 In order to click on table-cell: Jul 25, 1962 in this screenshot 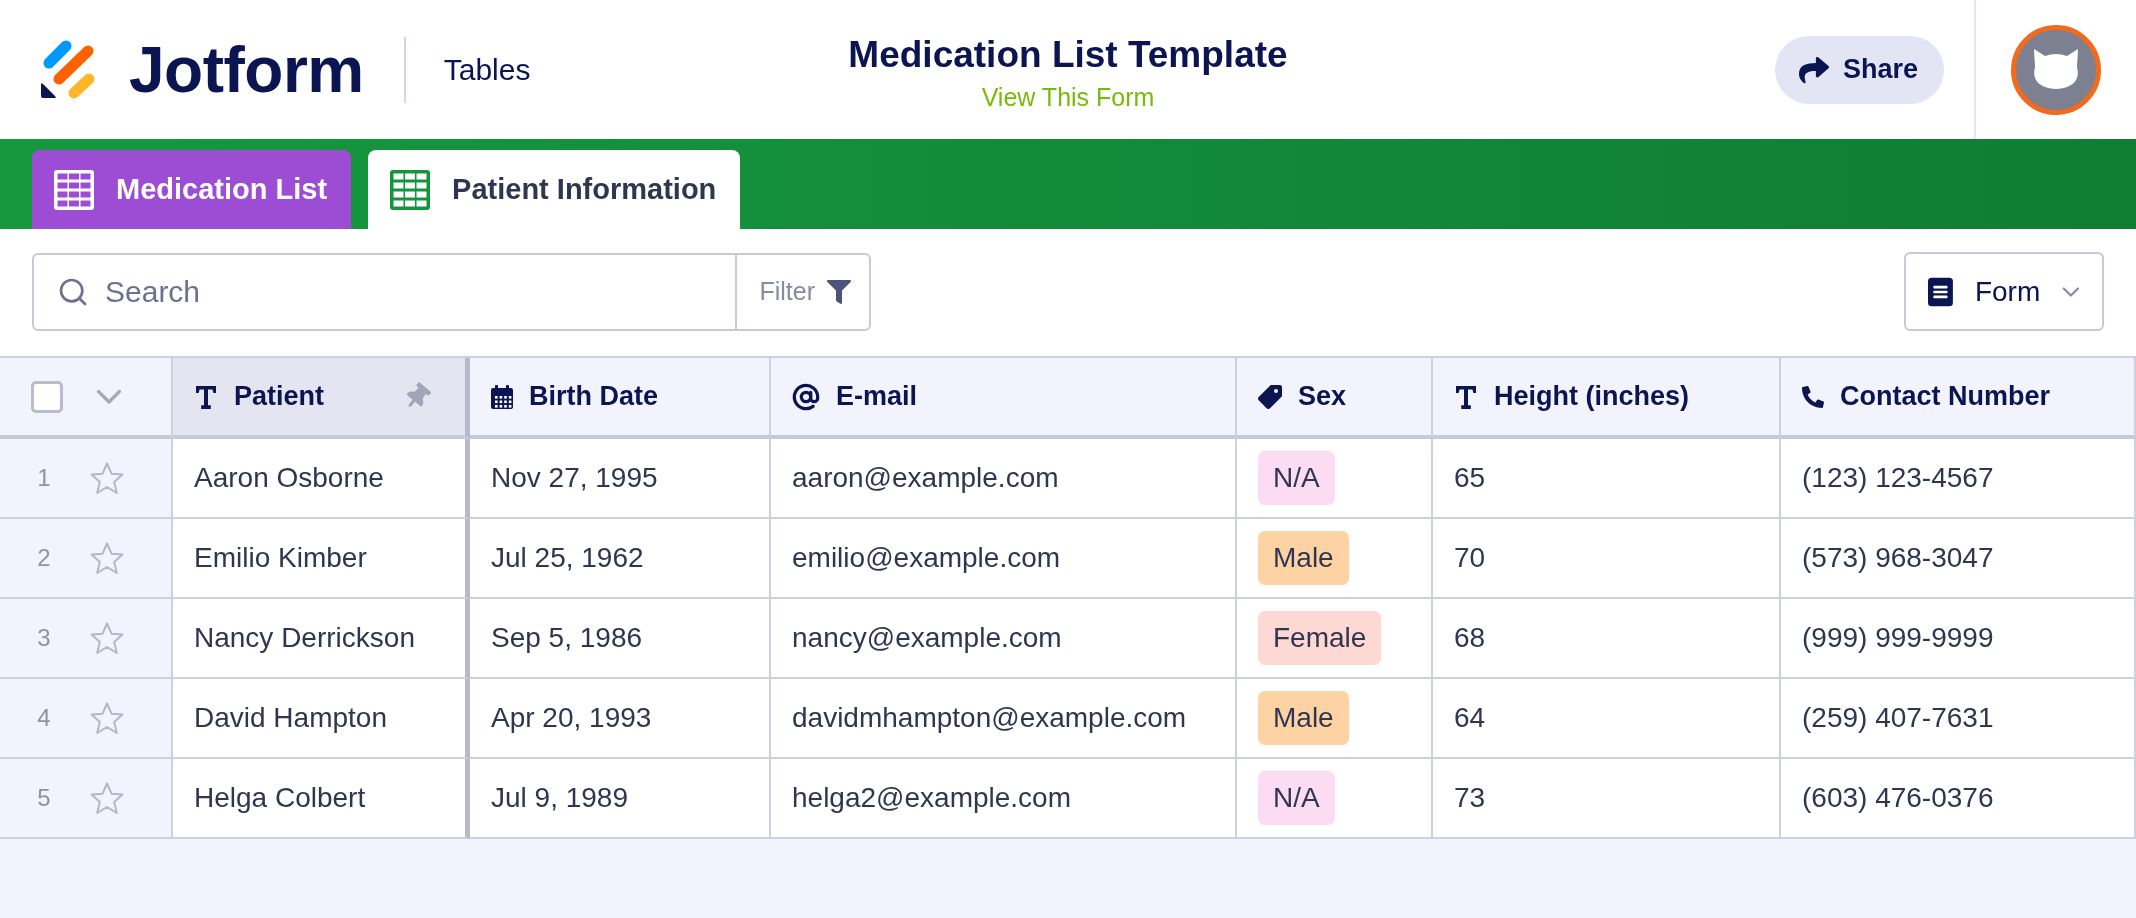, I will do `click(620, 559)`.